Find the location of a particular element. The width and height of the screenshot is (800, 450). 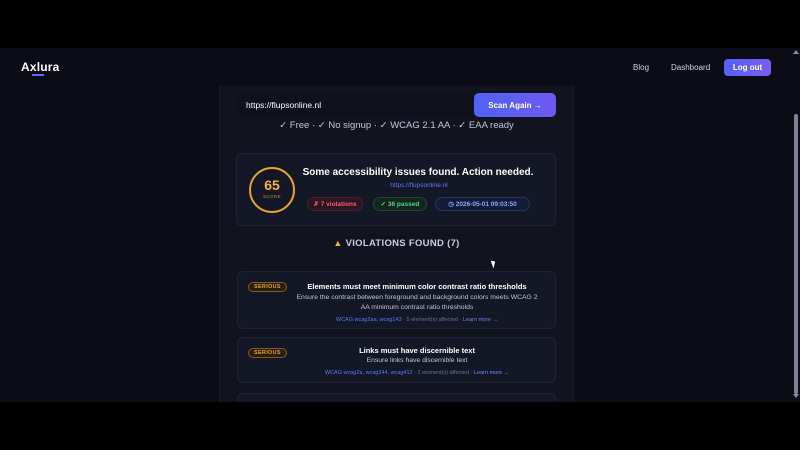

scrollbar-thumb is located at coordinates (796, 254).